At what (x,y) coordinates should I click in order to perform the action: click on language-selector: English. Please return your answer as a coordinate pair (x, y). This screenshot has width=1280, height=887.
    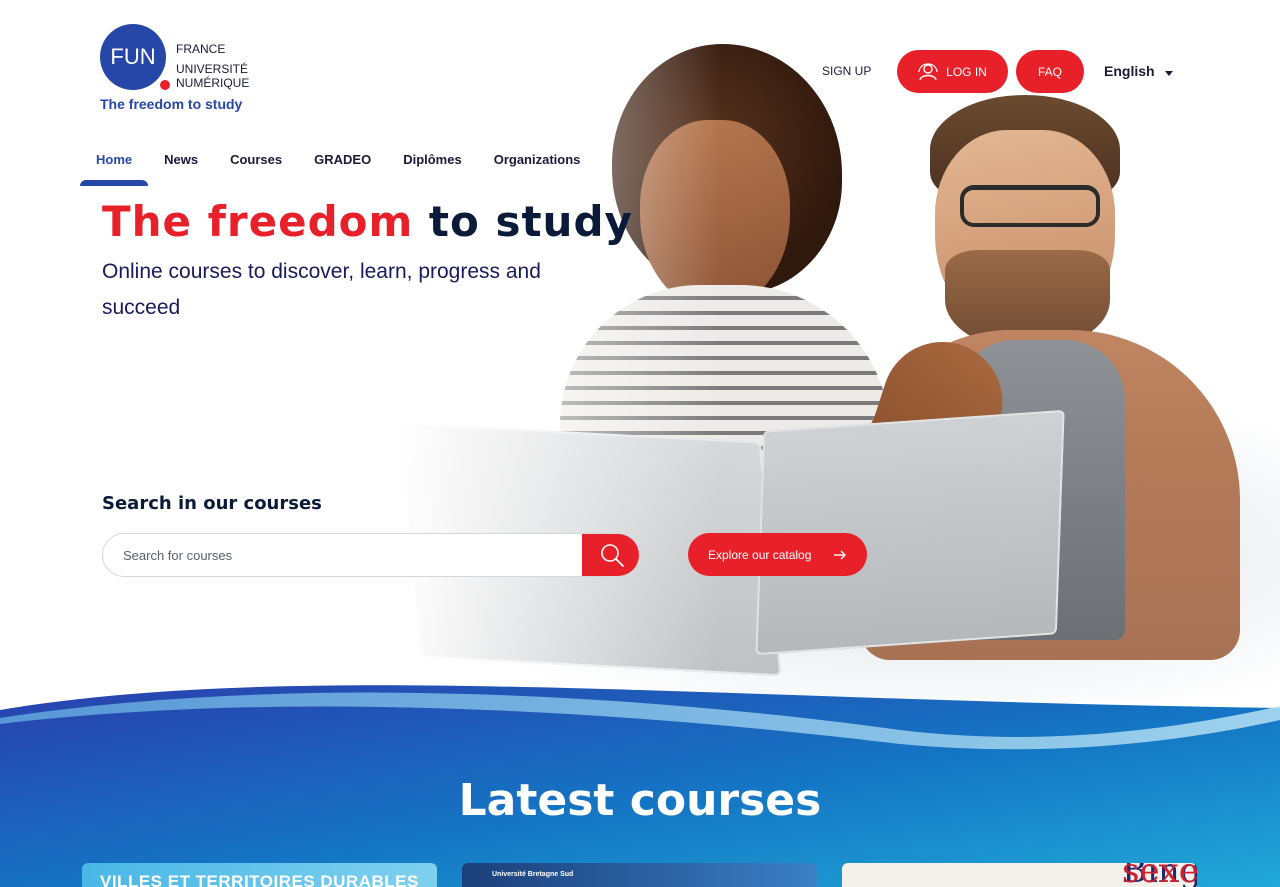
    Looking at the image, I should click on (1138, 71).